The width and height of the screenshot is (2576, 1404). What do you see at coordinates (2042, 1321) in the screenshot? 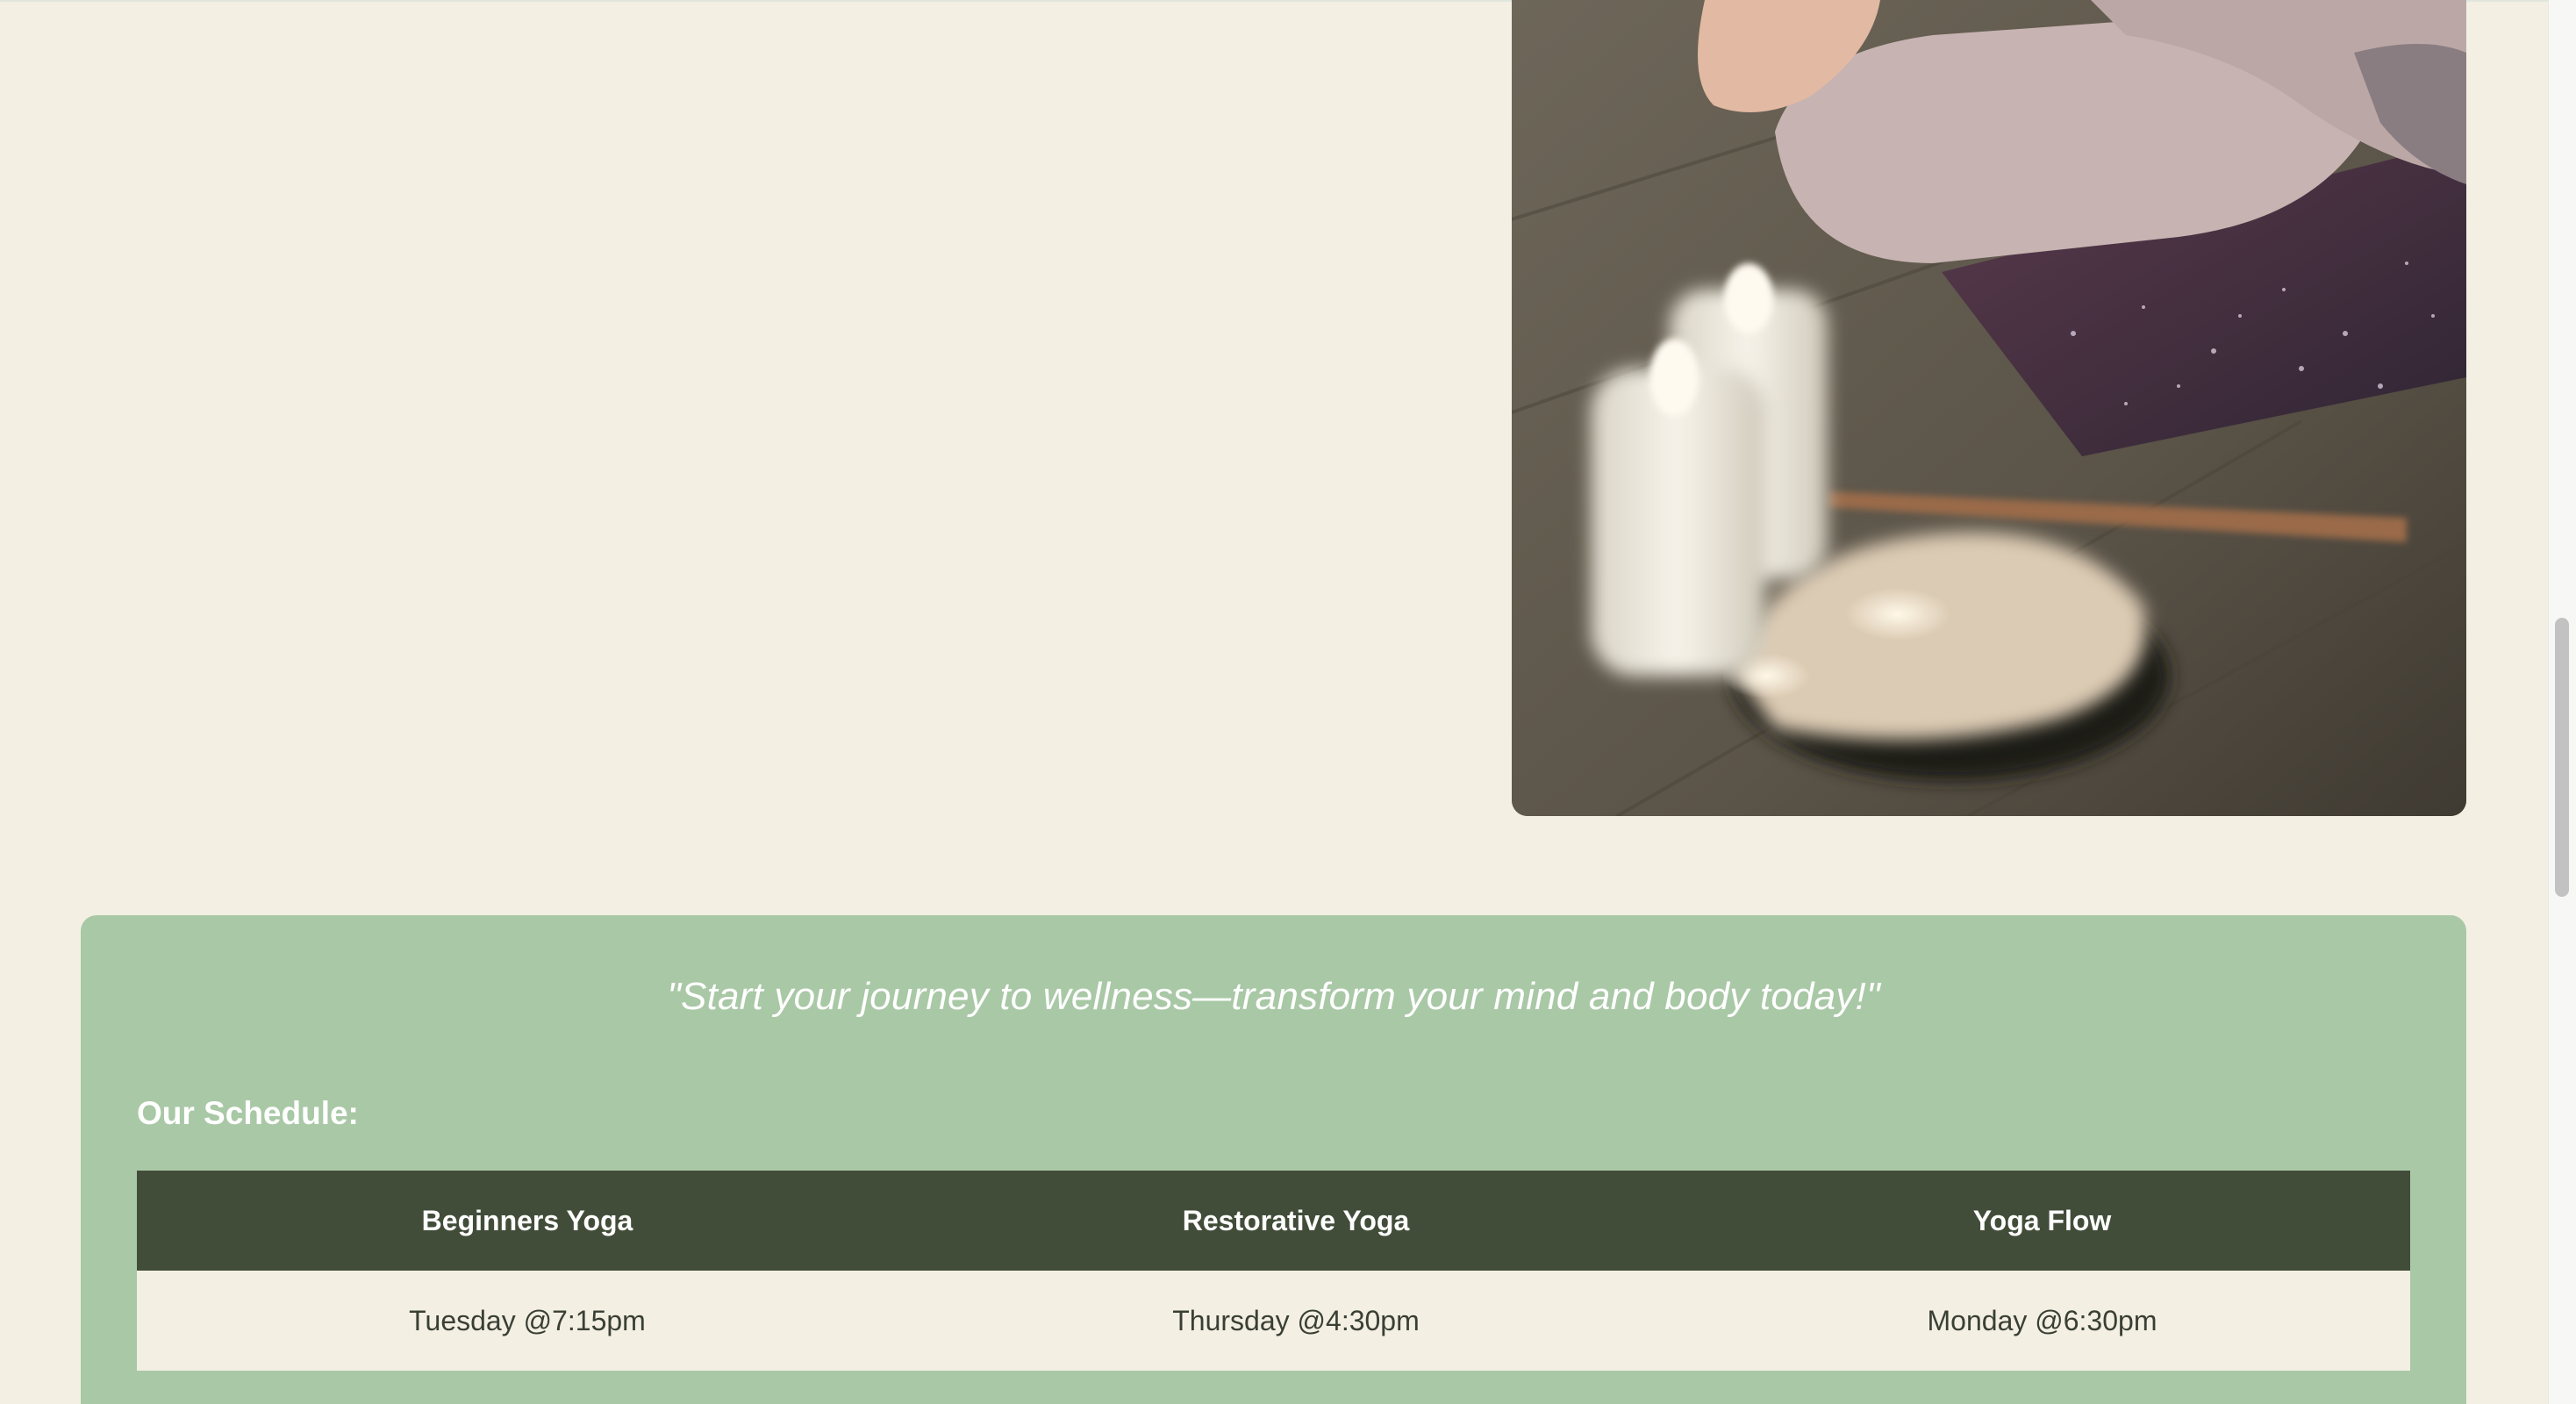
I see `table-cell: Monday @6:30pm` at bounding box center [2042, 1321].